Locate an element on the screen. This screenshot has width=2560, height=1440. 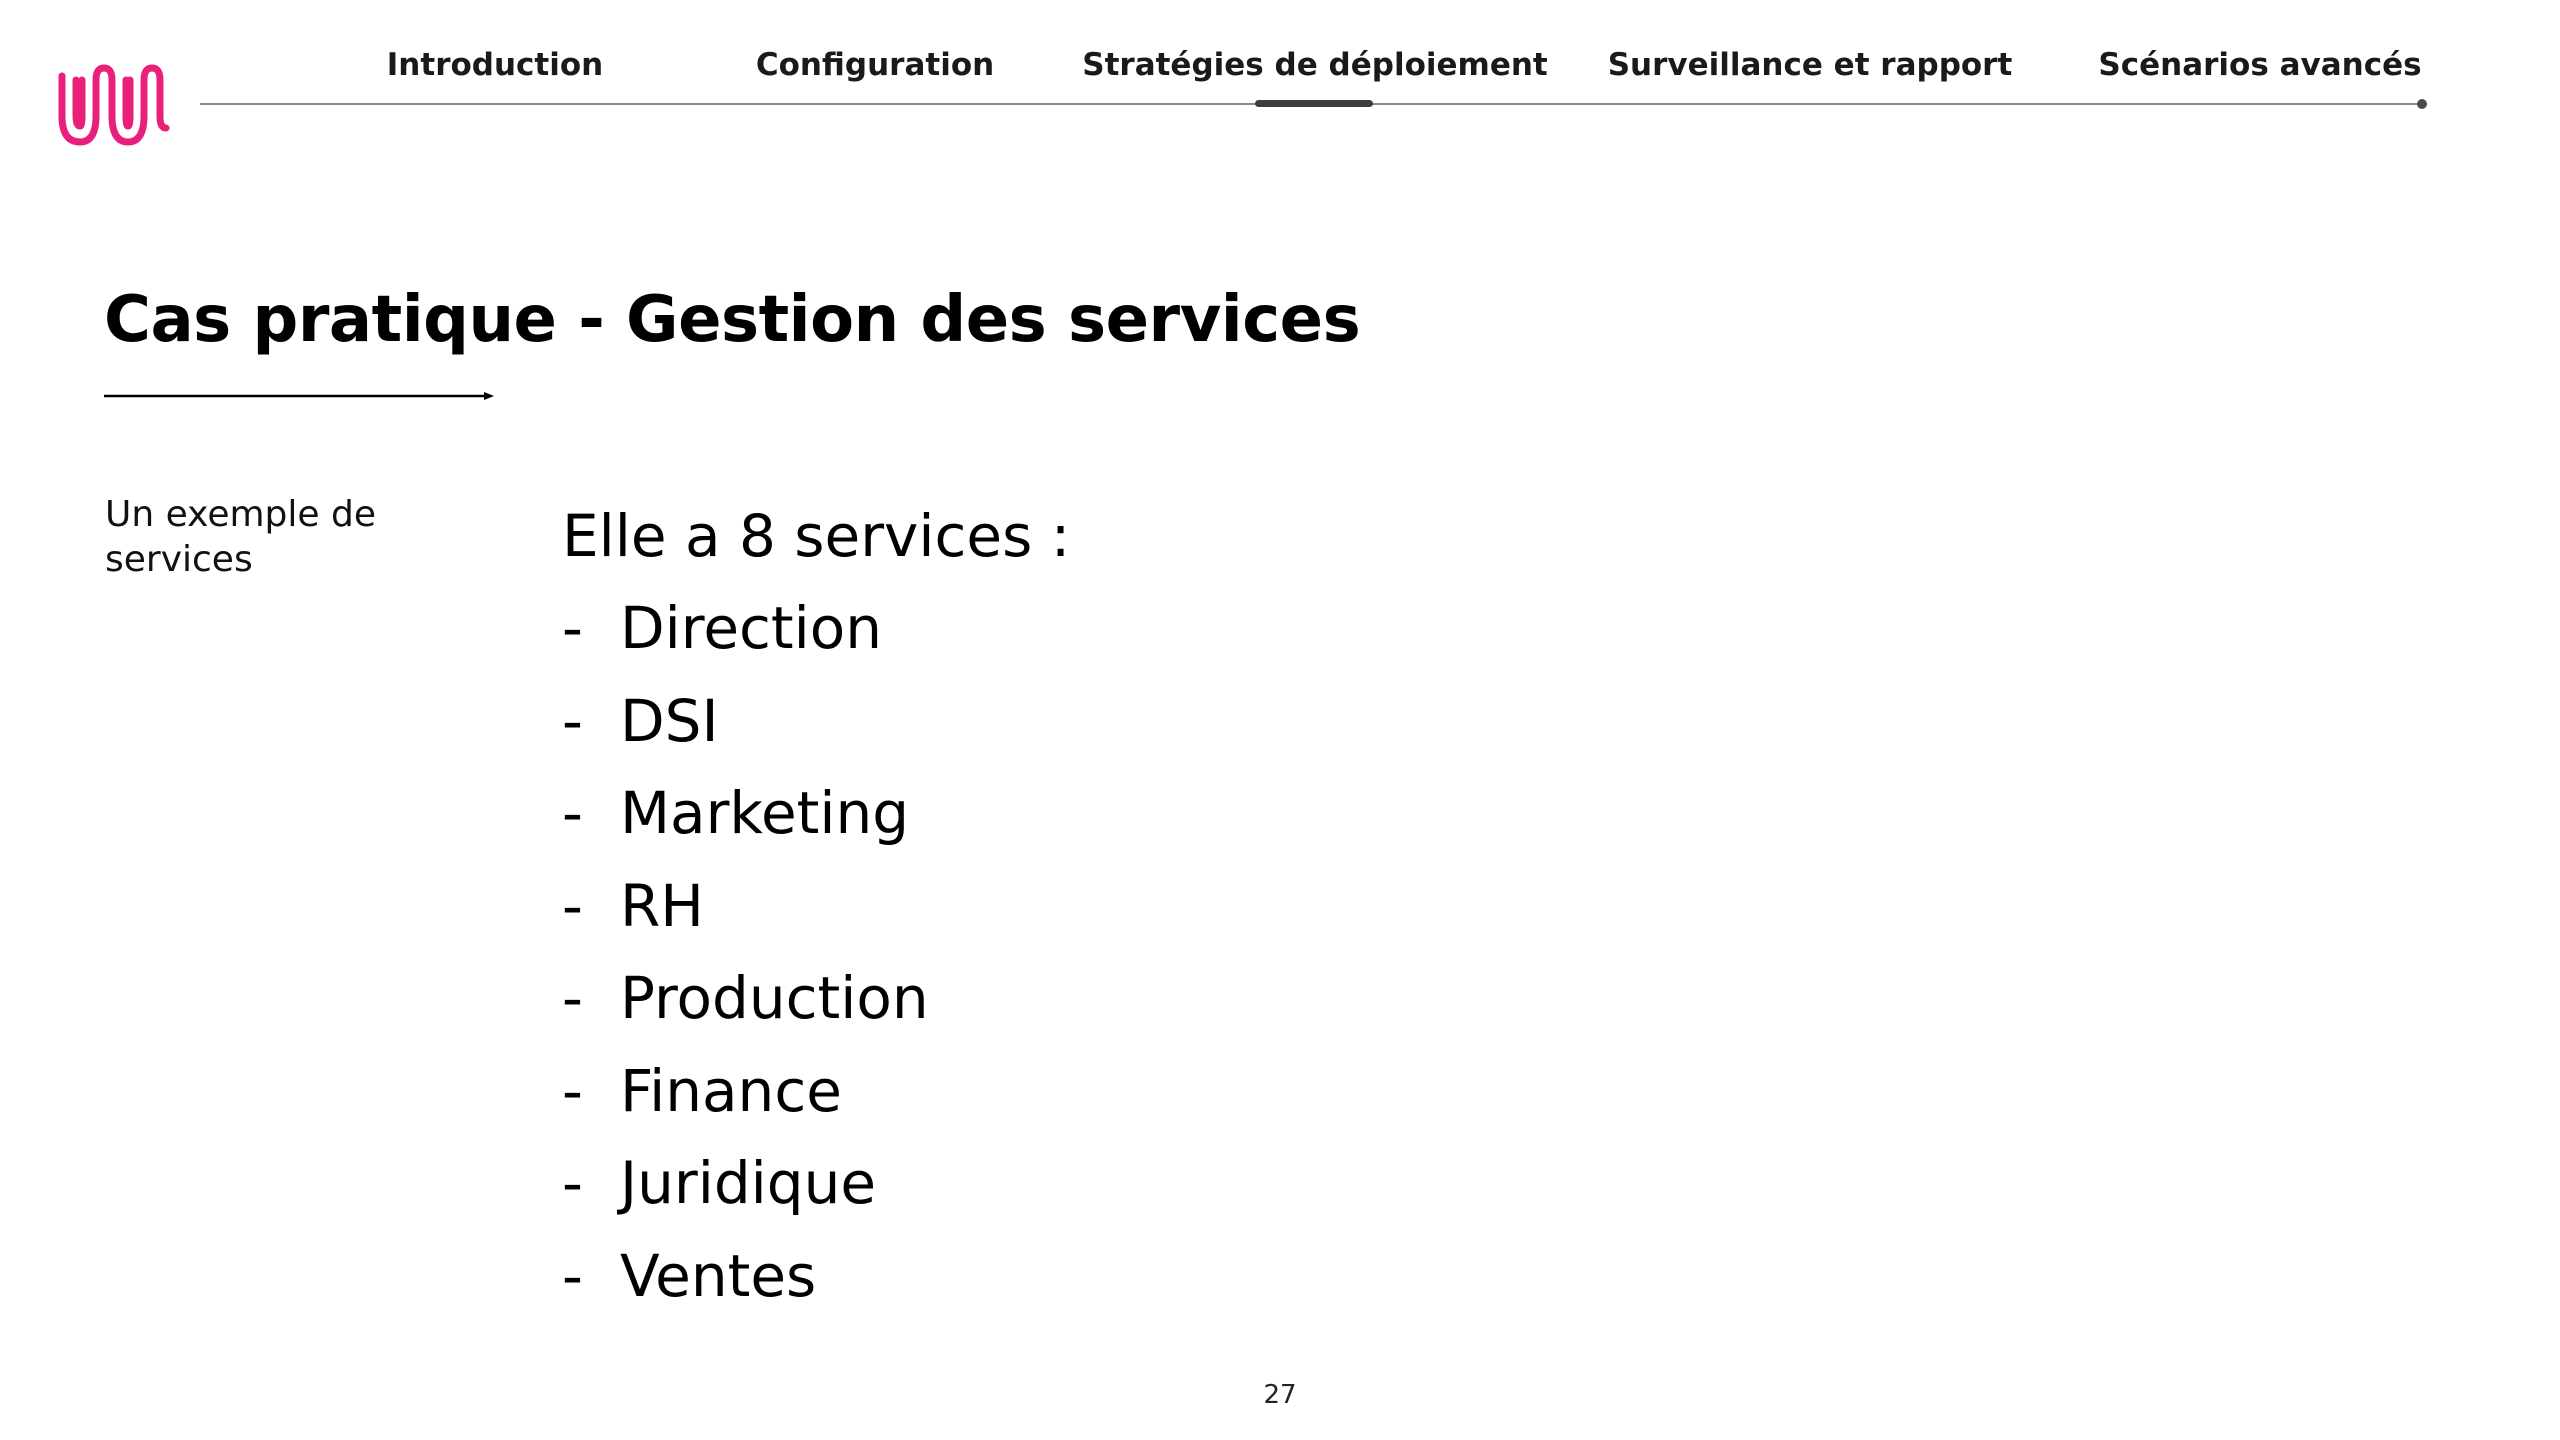
tab-label: Scénarios avancés is located at coordinates (2260, 65).